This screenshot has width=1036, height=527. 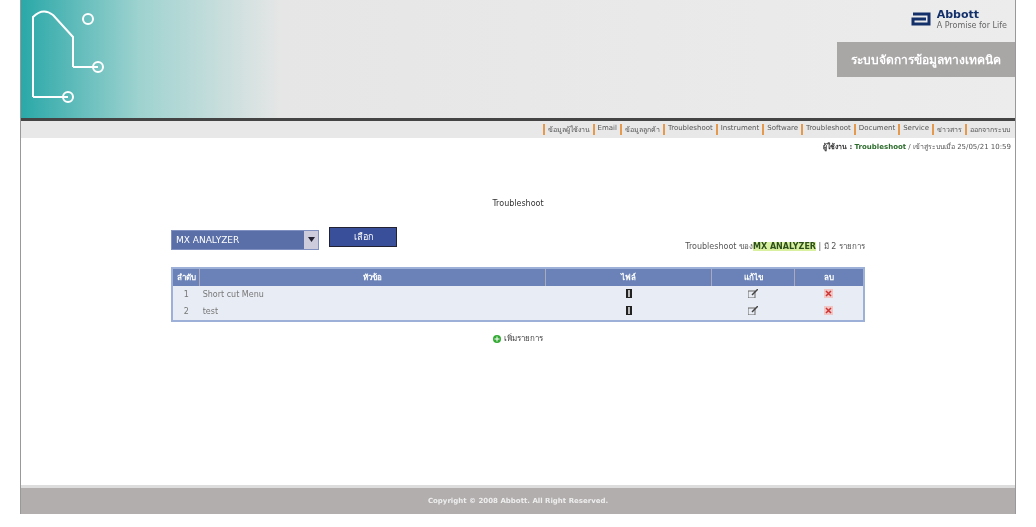 I want to click on caret-icon, so click(x=311, y=239).